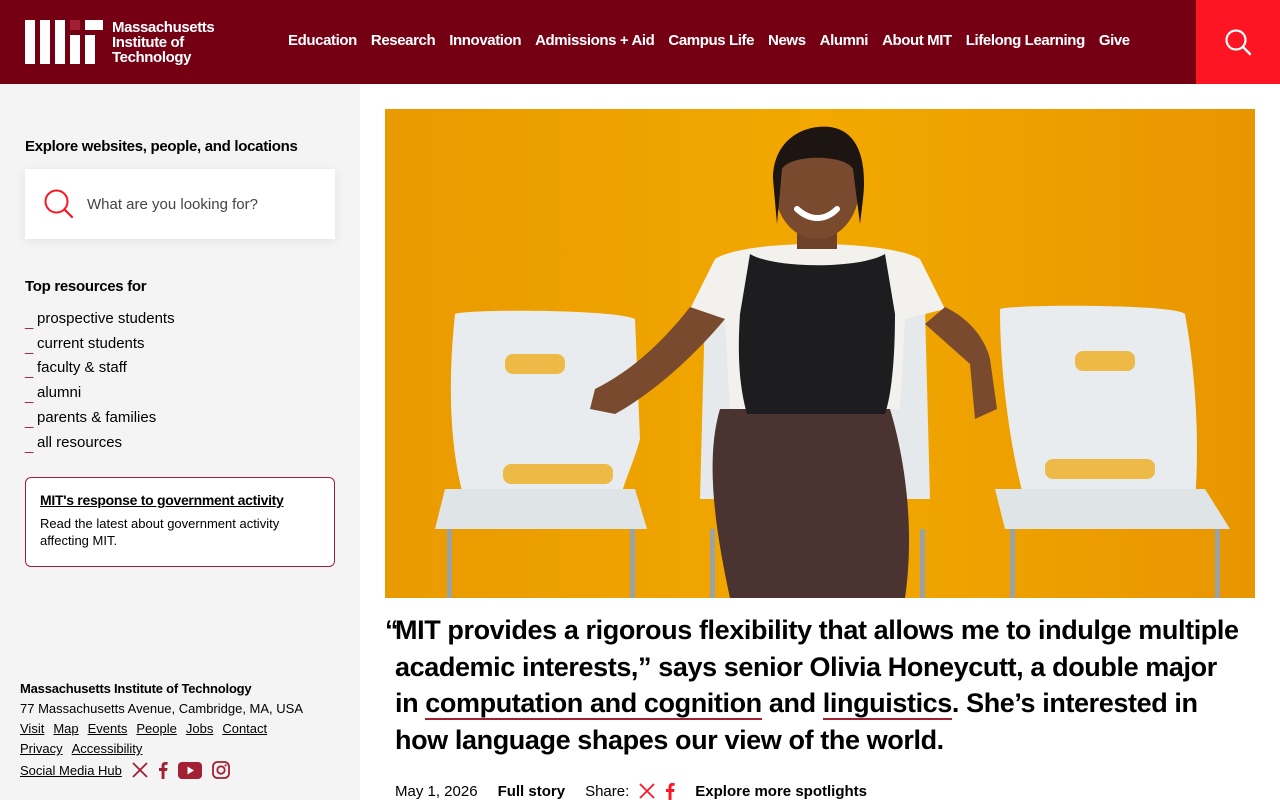  What do you see at coordinates (189, 770) in the screenshot?
I see `youtube-icon` at bounding box center [189, 770].